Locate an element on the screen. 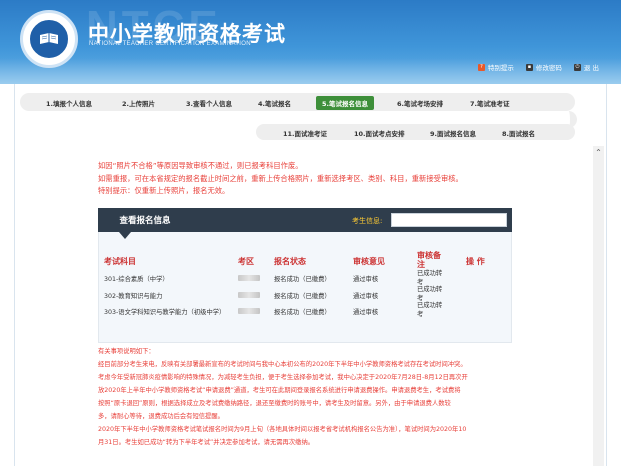 The height and width of the screenshot is (466, 621). row3-exam-area-redacted is located at coordinates (249, 311).